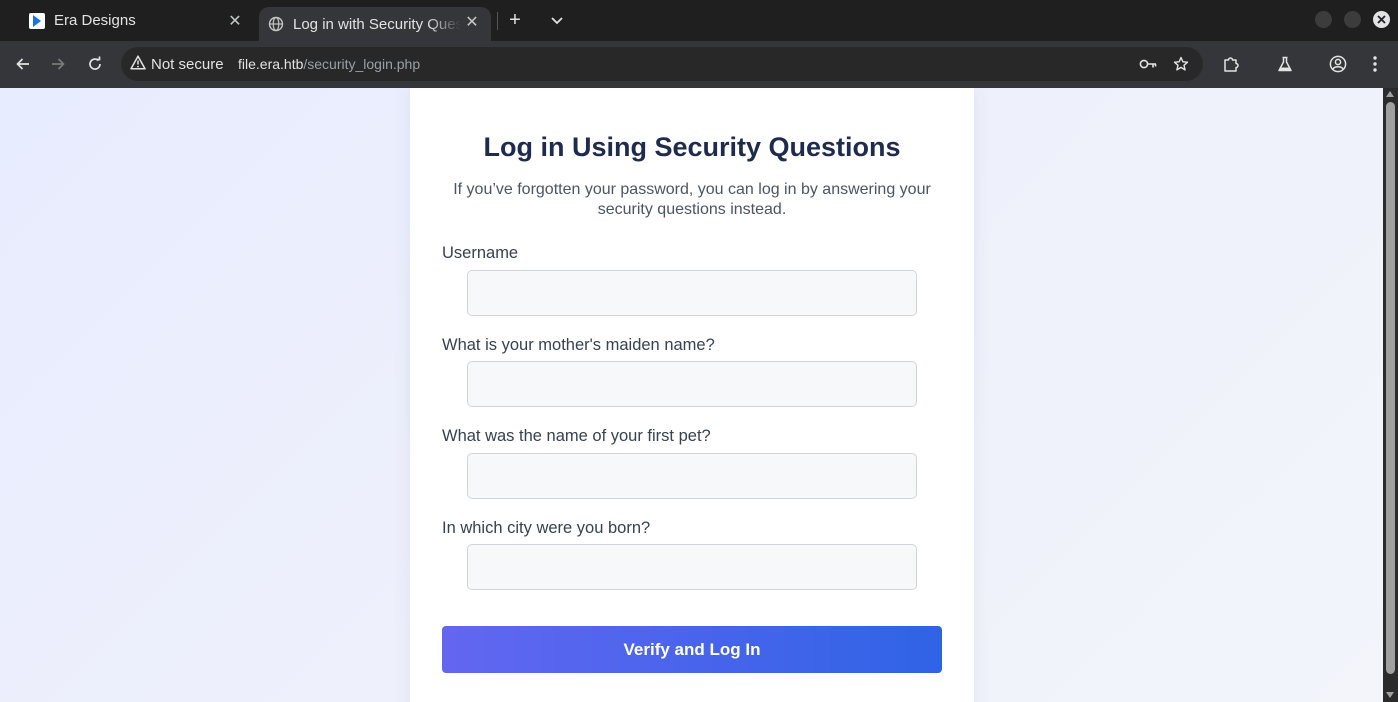 The image size is (1398, 702). What do you see at coordinates (23, 64) in the screenshot?
I see `back-arrow-icon` at bounding box center [23, 64].